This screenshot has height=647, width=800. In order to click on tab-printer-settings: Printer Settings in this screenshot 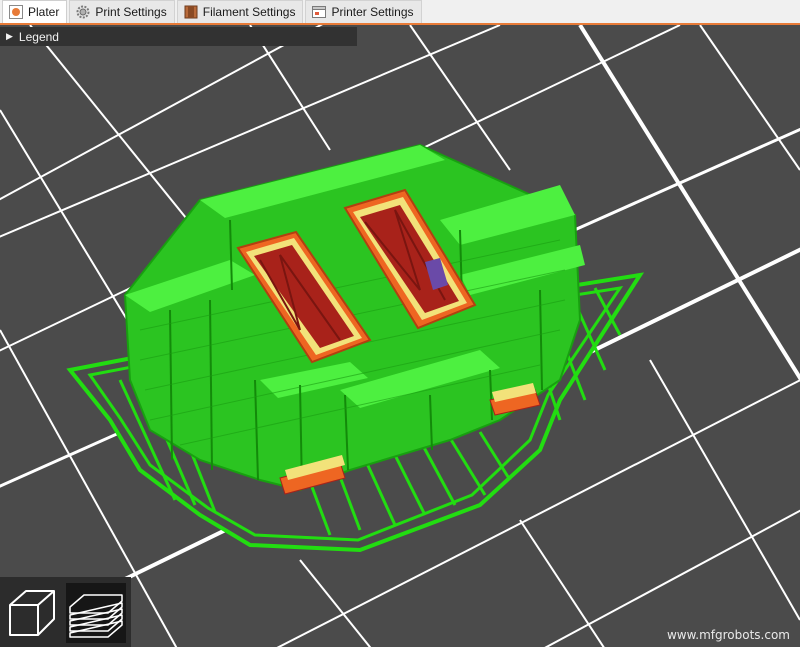, I will do `click(363, 11)`.